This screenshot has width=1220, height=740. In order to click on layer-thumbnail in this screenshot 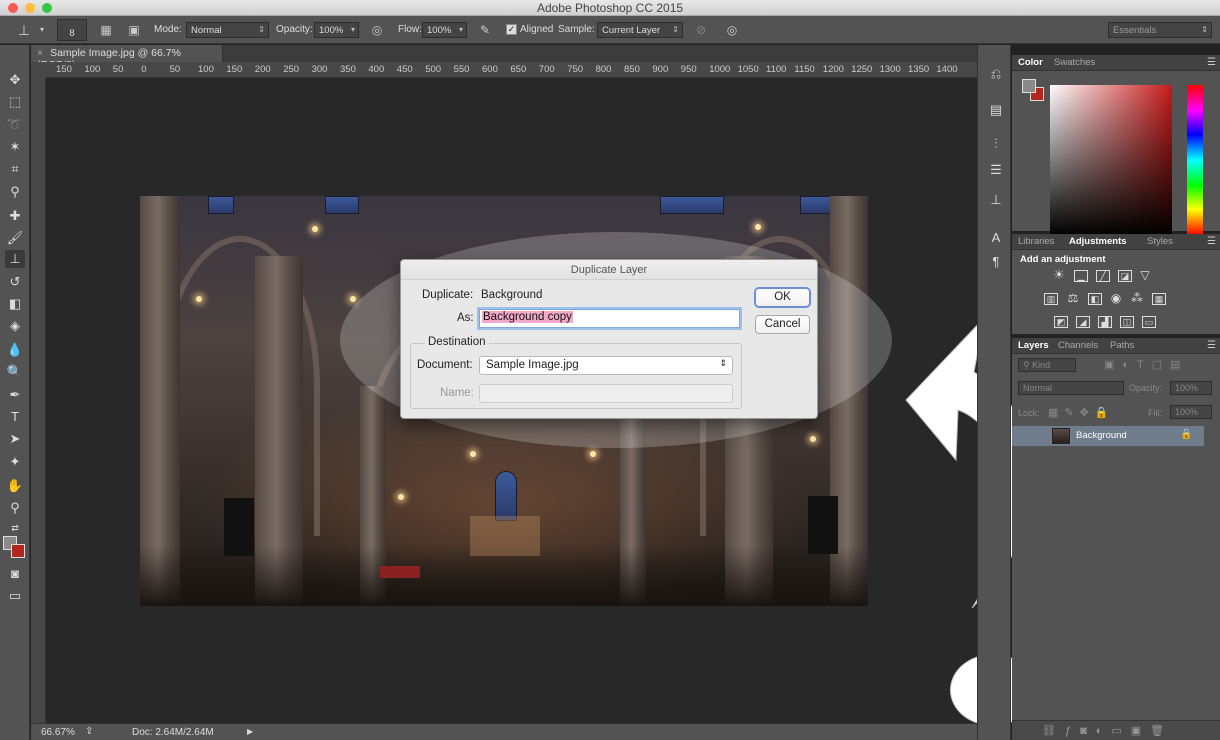, I will do `click(1061, 436)`.